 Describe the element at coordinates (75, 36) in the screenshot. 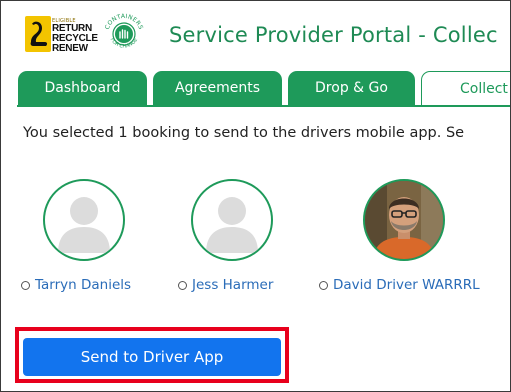

I see `rrr-wordmark: ELIGIBLE RETURN RECYCLE RENEW` at that location.